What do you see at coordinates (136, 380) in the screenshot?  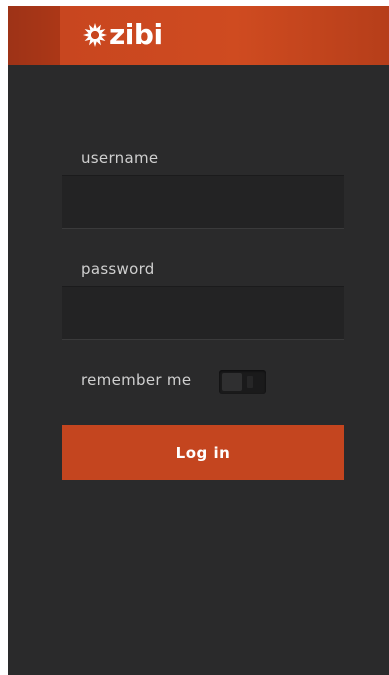 I see `remember-me-label: remember me` at bounding box center [136, 380].